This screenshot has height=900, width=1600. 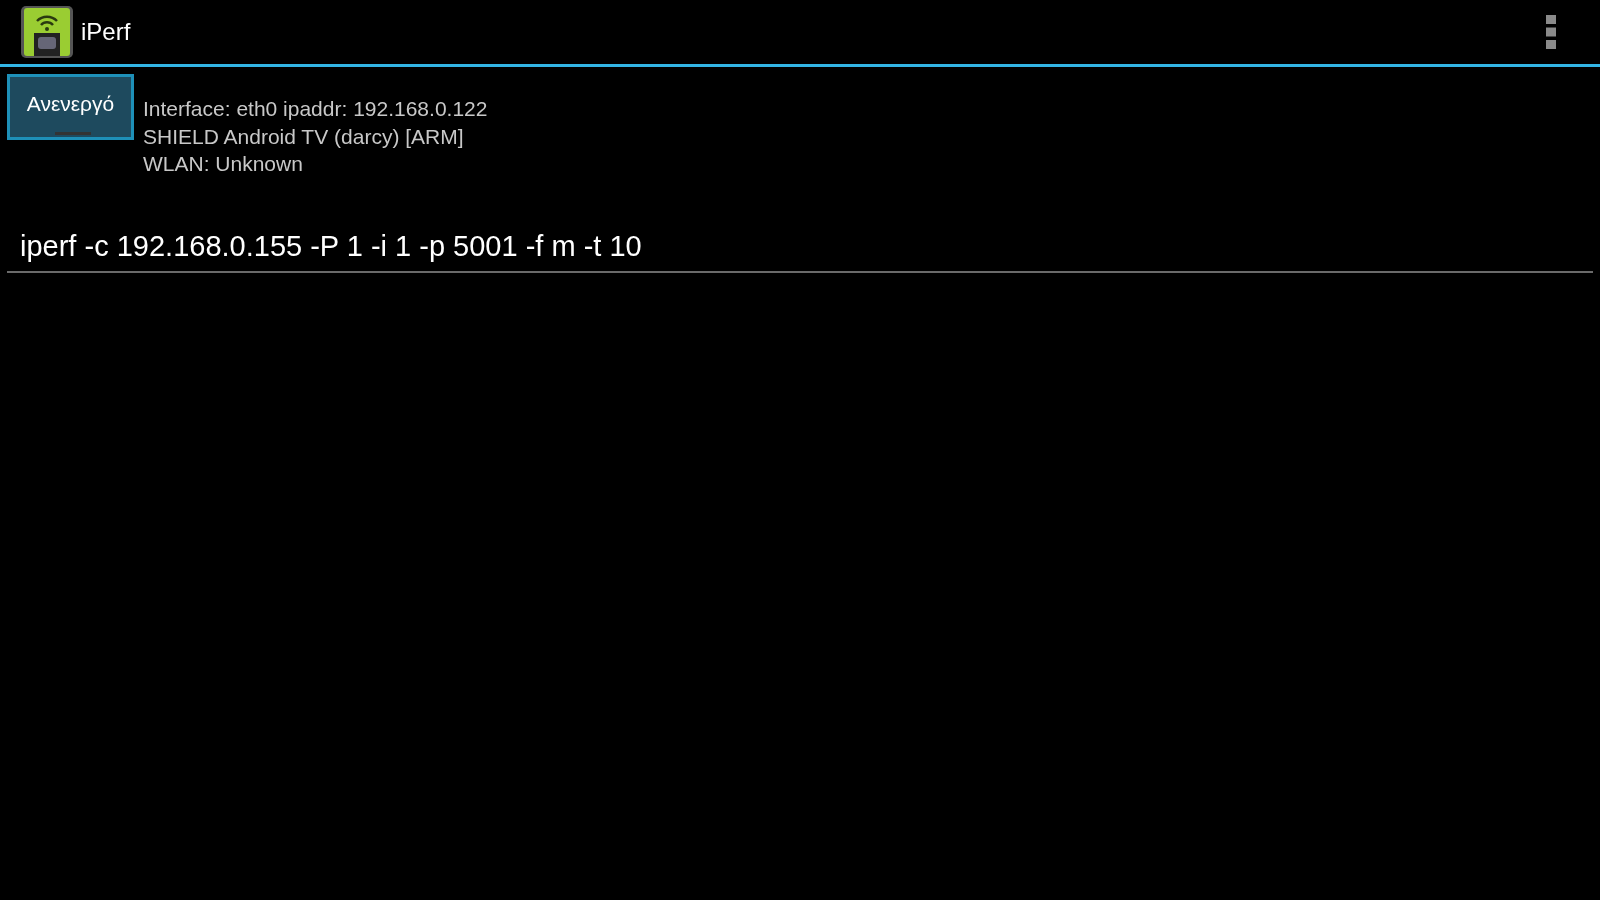 What do you see at coordinates (800, 251) in the screenshot?
I see `command-field: iperf -c 192.168.0.155 -P 1 -i 1 -p 5001 -f m -t 10` at bounding box center [800, 251].